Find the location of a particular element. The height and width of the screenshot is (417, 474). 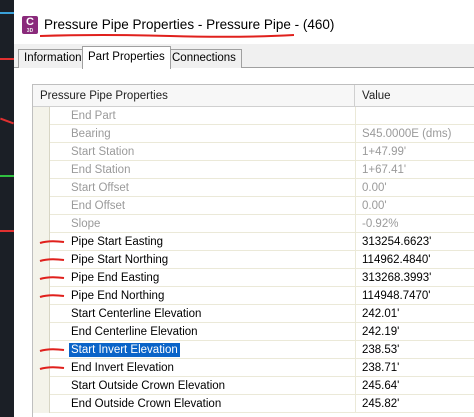

table-row: Start Invert Elevation 238.53' is located at coordinates (253, 350).